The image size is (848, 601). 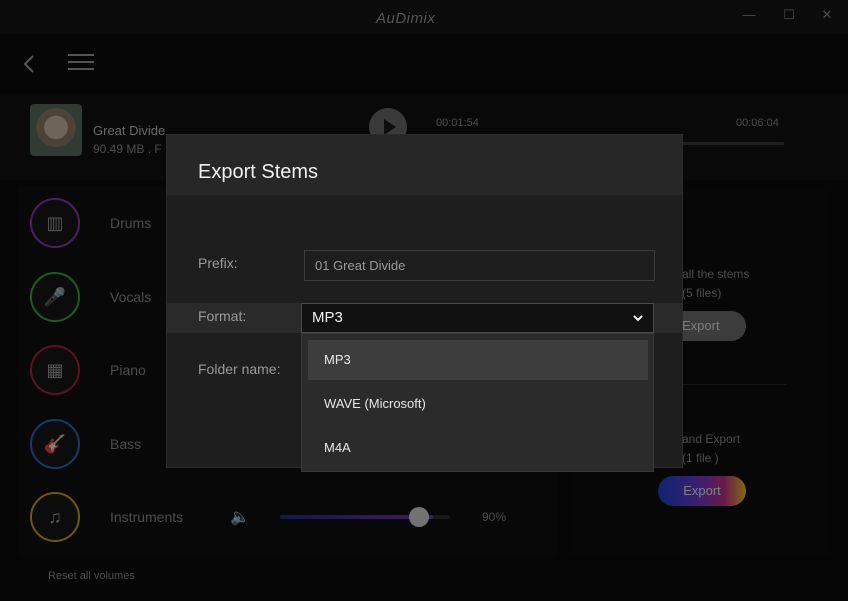 I want to click on format-select: MP3, so click(x=477, y=318).